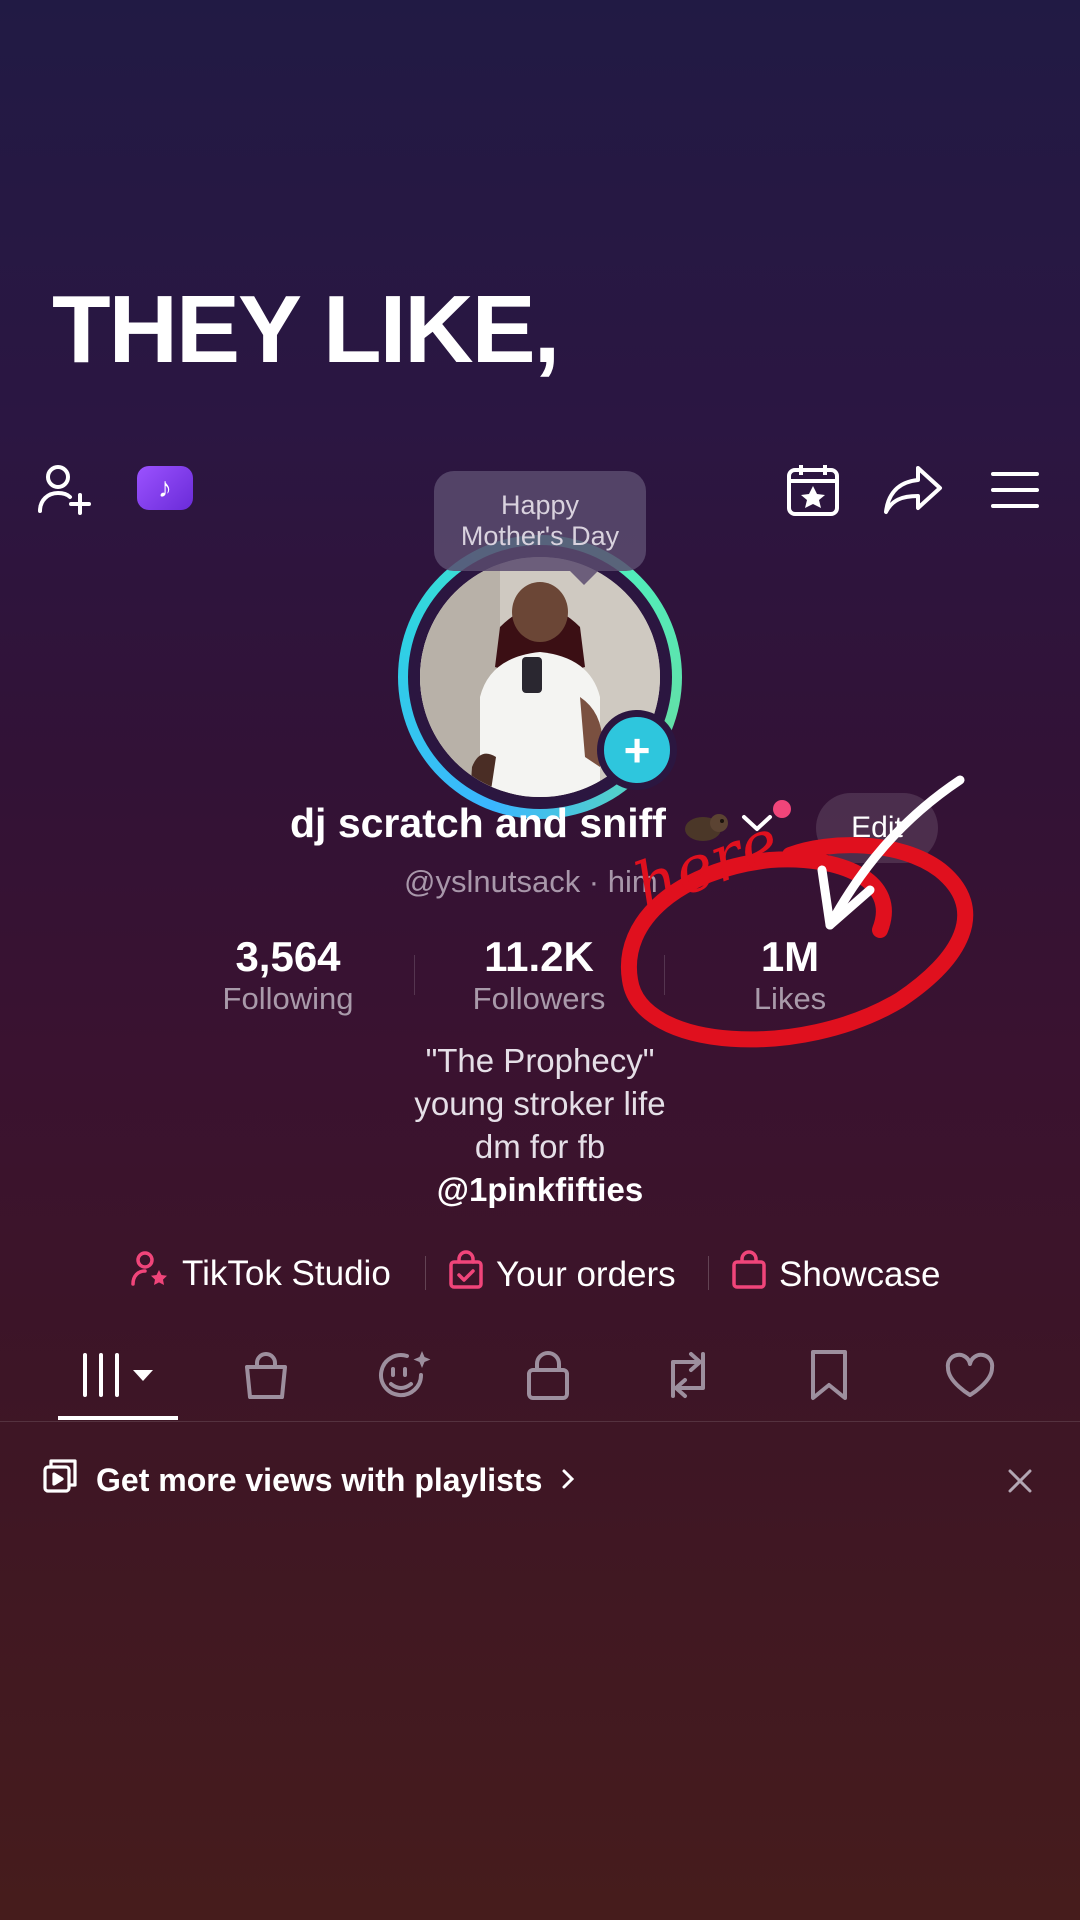 This screenshot has width=1080, height=1920. Describe the element at coordinates (540, 1190) in the screenshot. I see `bio-link: @1pinkfifties` at that location.